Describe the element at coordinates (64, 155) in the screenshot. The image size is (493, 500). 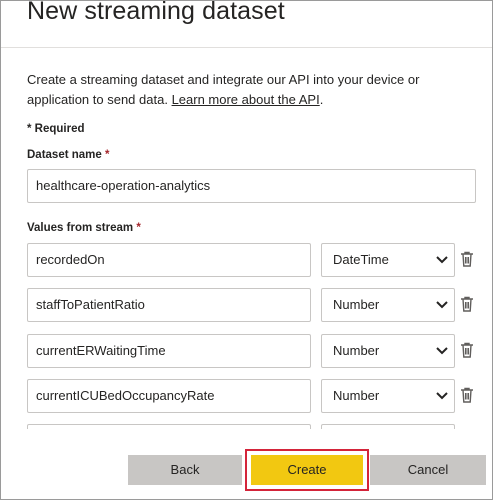
I see `dataset-name-label-text: Dataset name` at that location.